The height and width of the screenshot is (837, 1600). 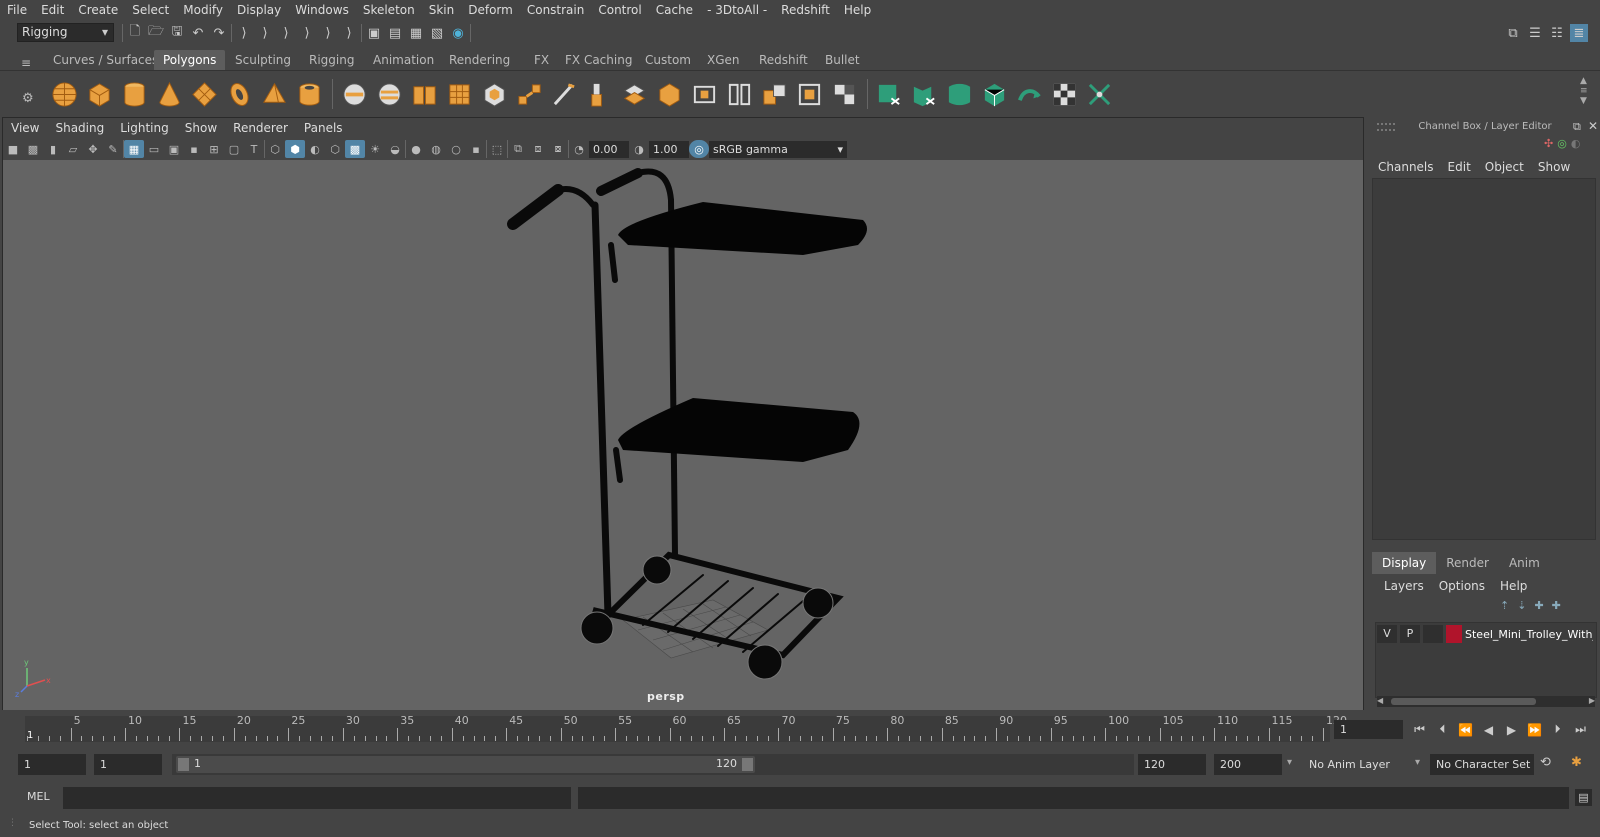 I want to click on wireframe-icon: ⬡, so click(x=275, y=149).